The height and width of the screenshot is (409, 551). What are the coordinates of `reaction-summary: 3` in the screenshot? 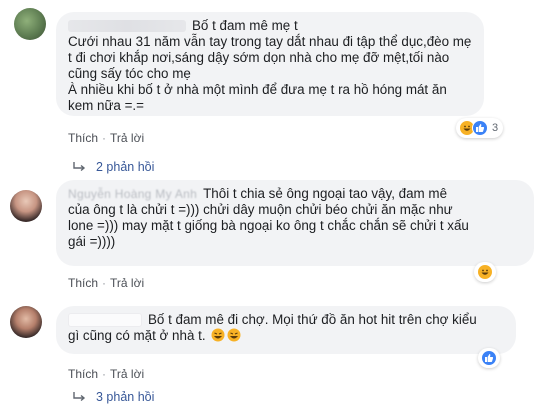 It's located at (480, 128).